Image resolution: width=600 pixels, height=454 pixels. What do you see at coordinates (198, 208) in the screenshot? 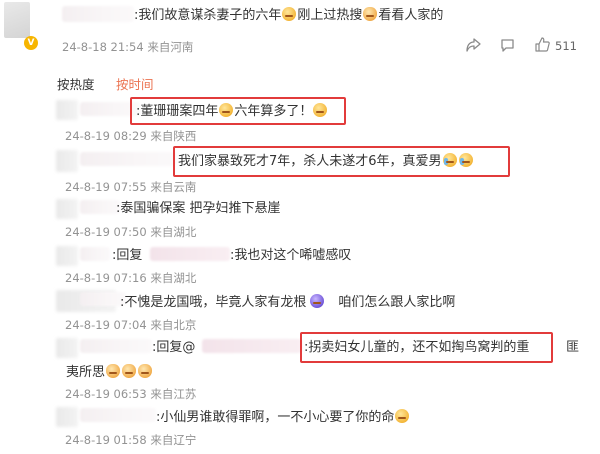
I see `reply-text: :泰国骗保案 把孕妇推下悬崖` at bounding box center [198, 208].